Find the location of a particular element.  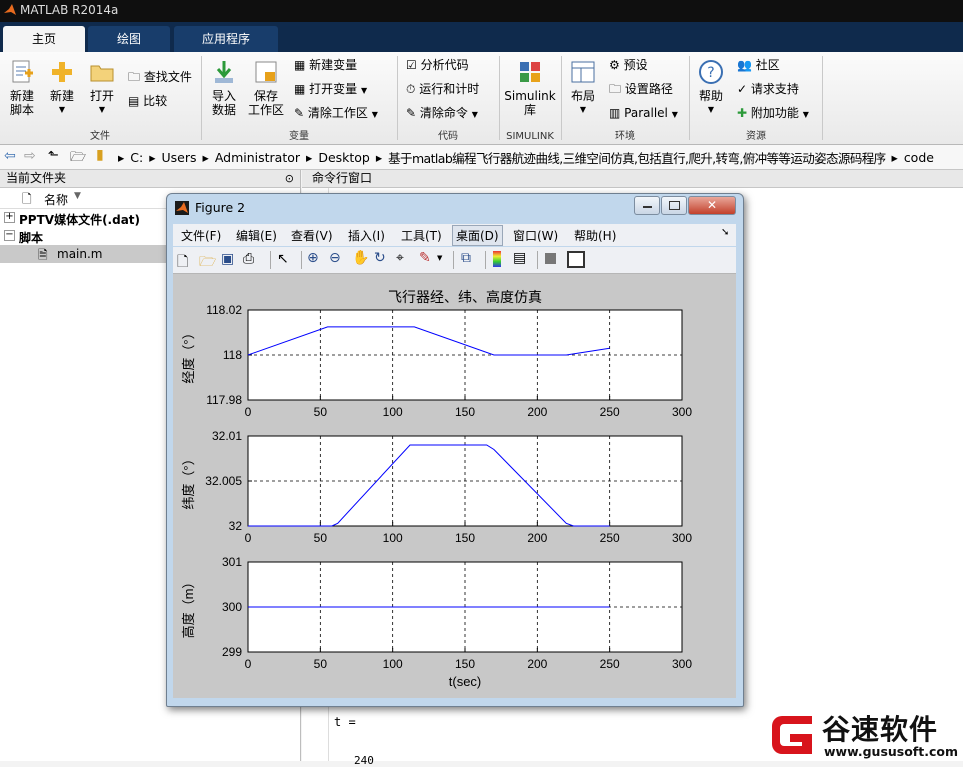

figure-toolbar: 🗋 🗁 ▣ ⎙ ↖ ⊕ ⊖ ✋ ↻ ⌖ ✎ ▼ ⧉ ▤ is located at coordinates (454, 260).